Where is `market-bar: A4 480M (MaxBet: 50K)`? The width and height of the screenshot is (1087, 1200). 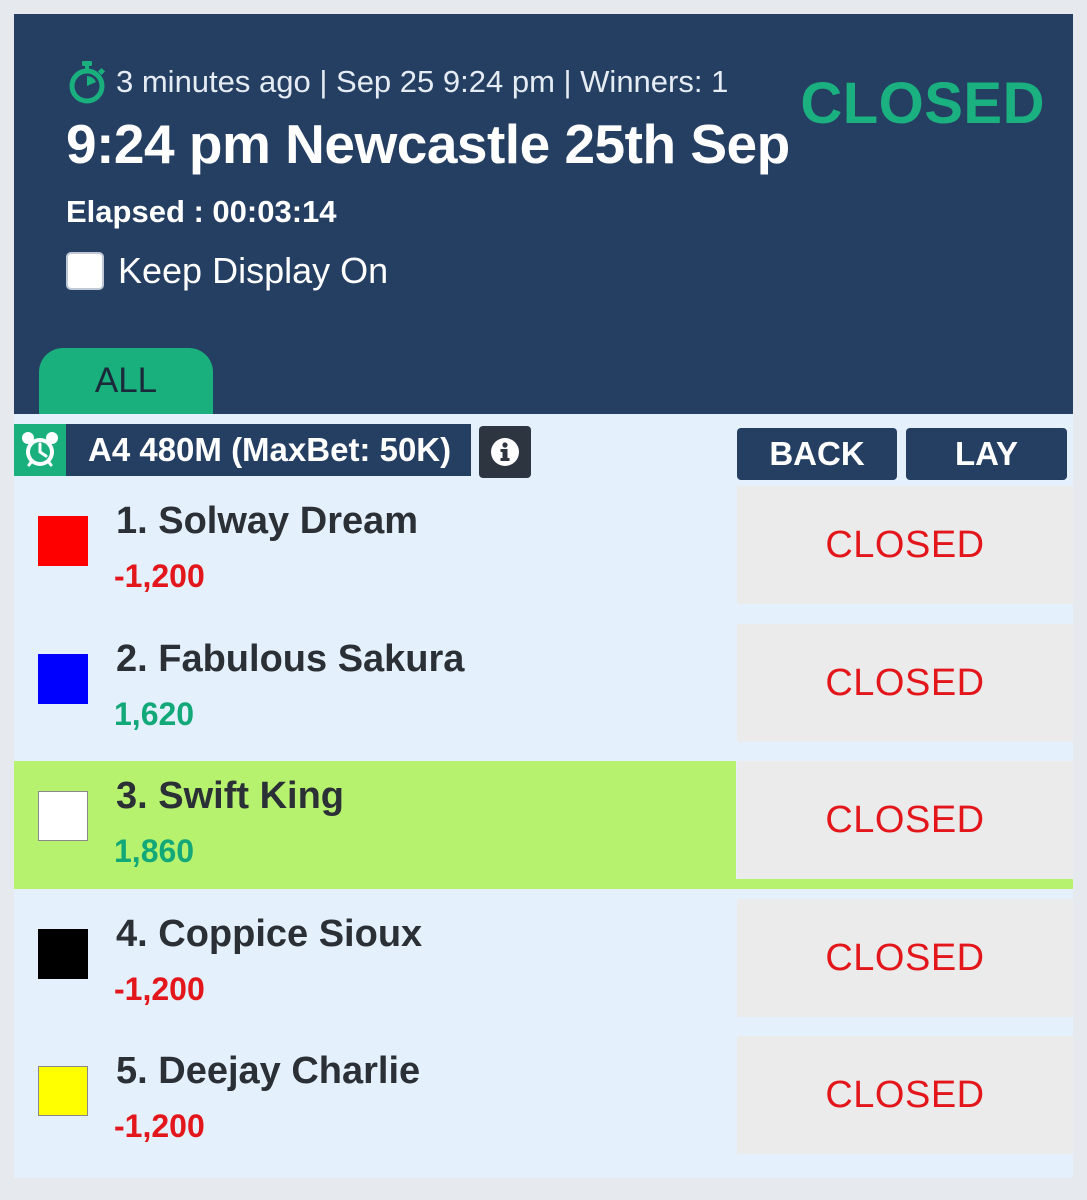
market-bar: A4 480M (MaxBet: 50K) is located at coordinates (273, 451).